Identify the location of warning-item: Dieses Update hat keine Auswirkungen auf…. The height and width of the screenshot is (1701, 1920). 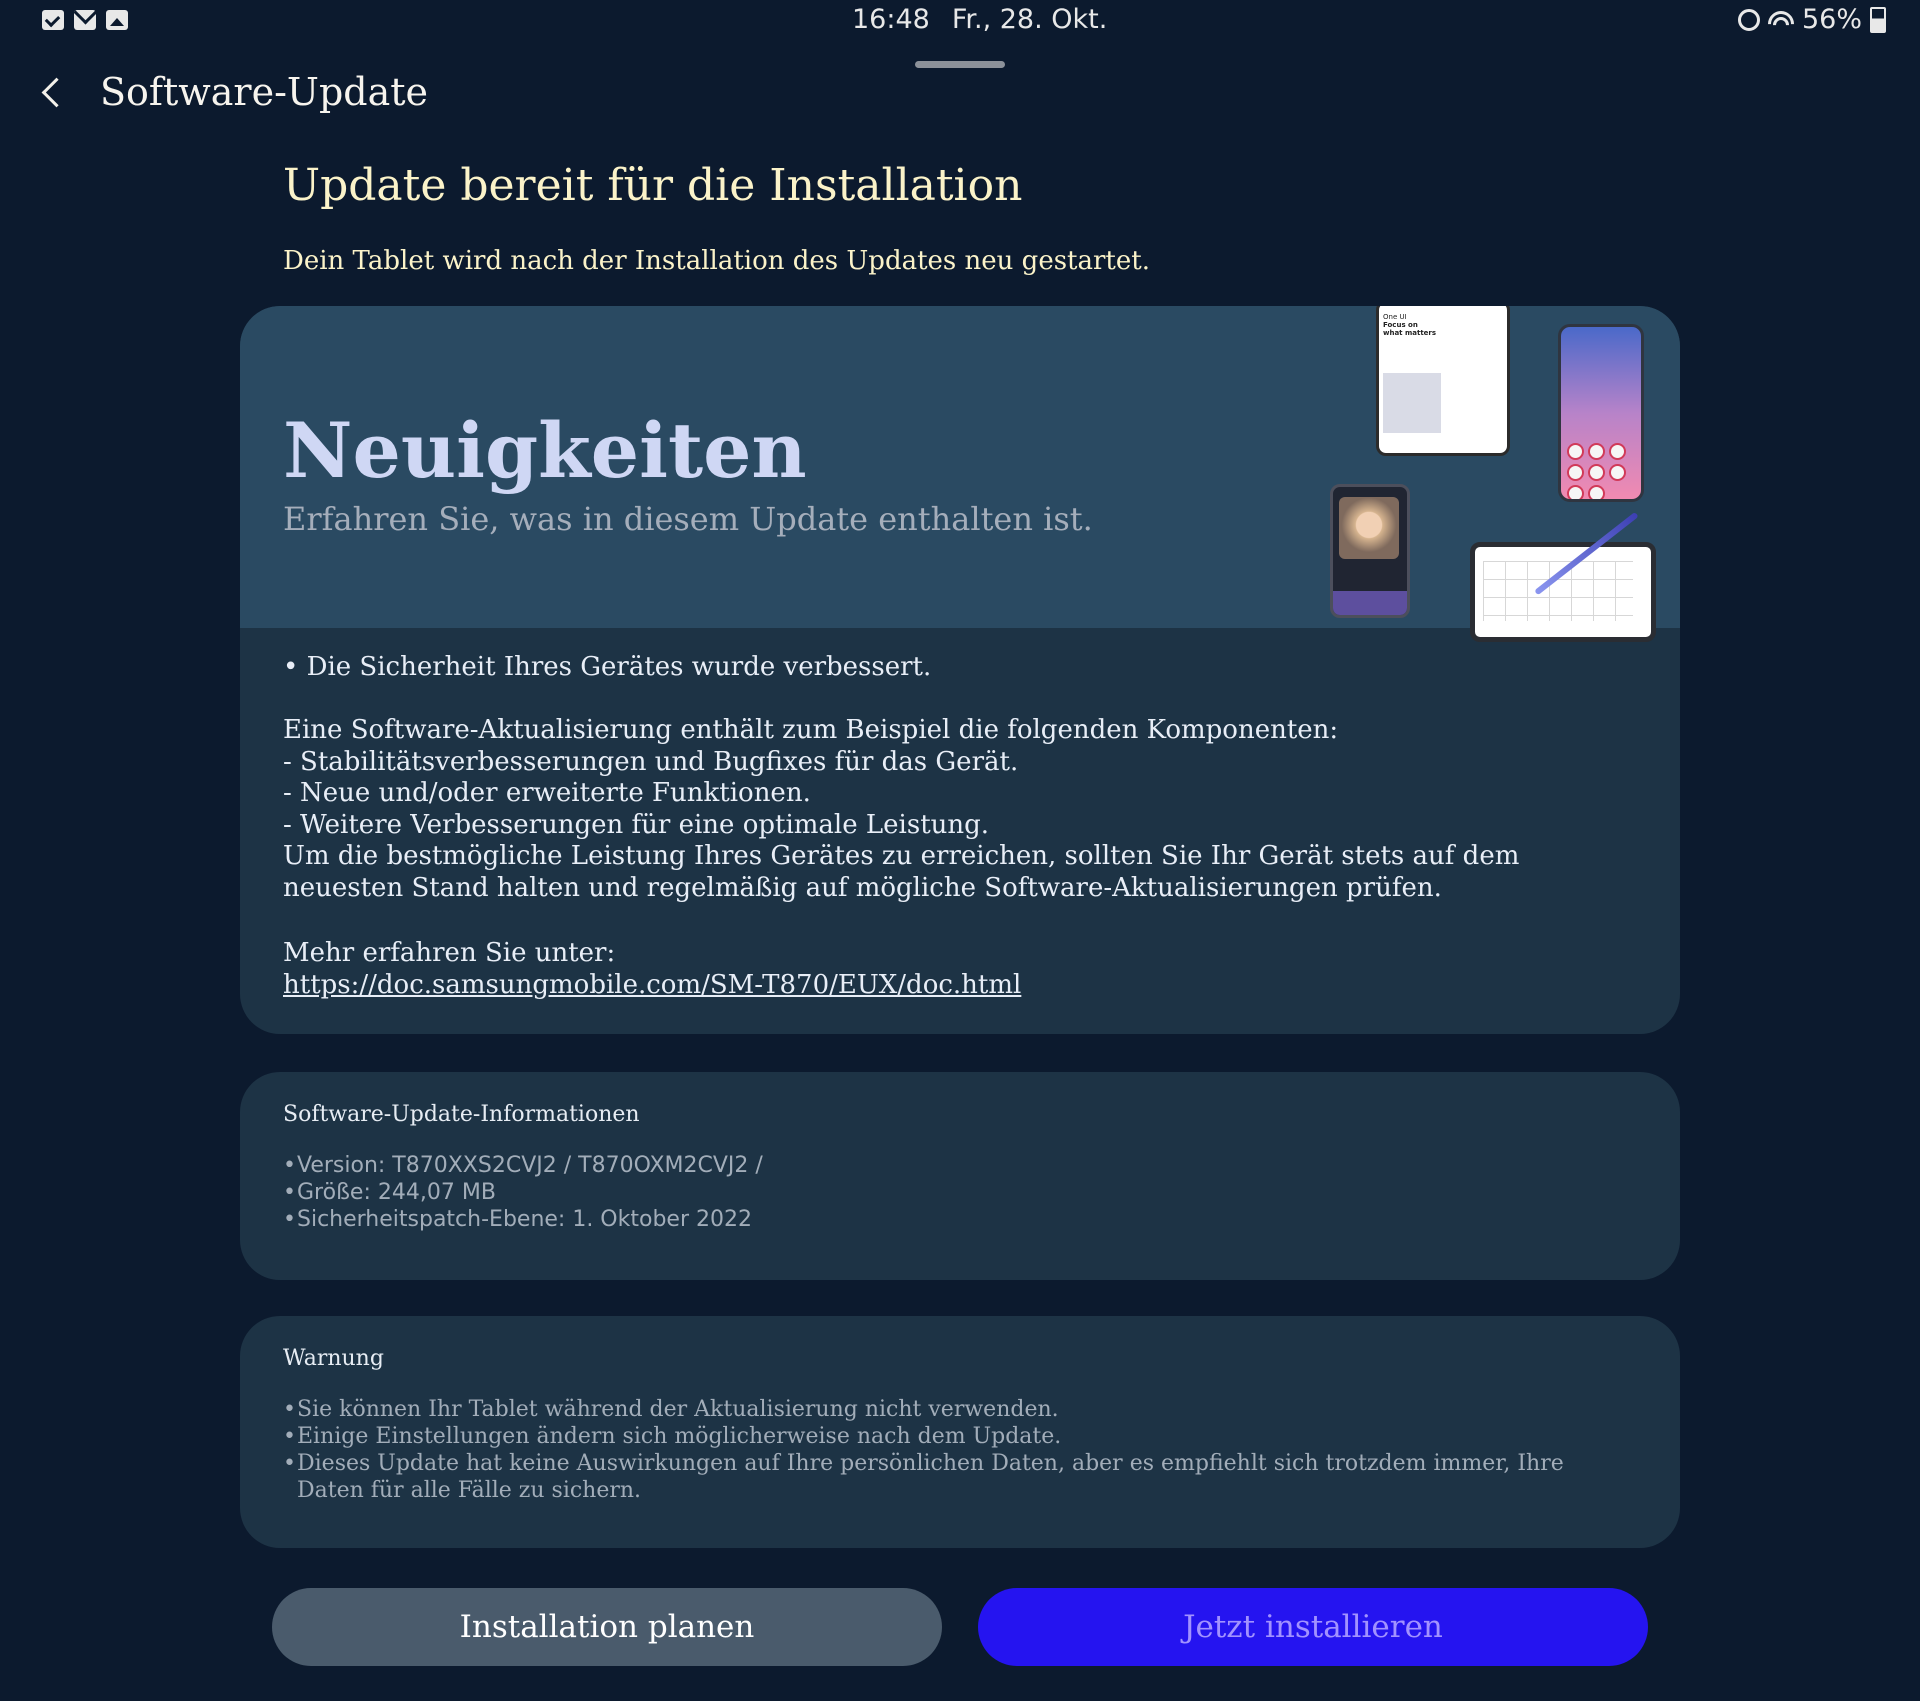
(958, 1477).